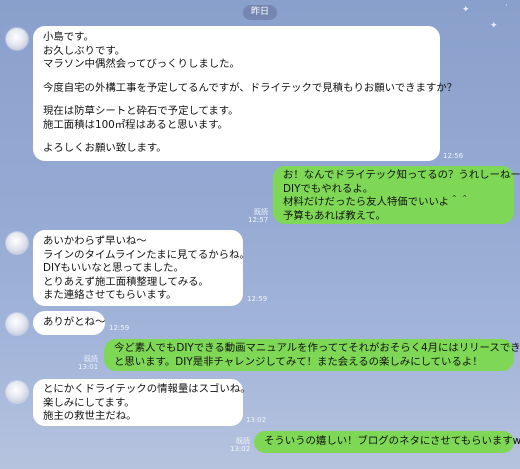 The width and height of the screenshot is (520, 469). I want to click on message-bubble: そういうの嬉しい！ブログのネタにさせてもらいますw, so click(387, 442).